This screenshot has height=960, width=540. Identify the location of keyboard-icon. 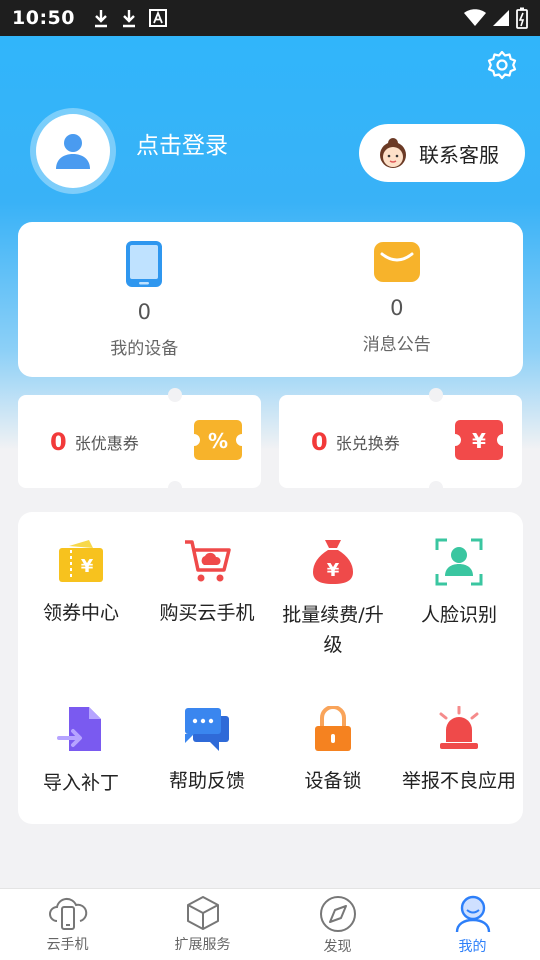
(157, 18).